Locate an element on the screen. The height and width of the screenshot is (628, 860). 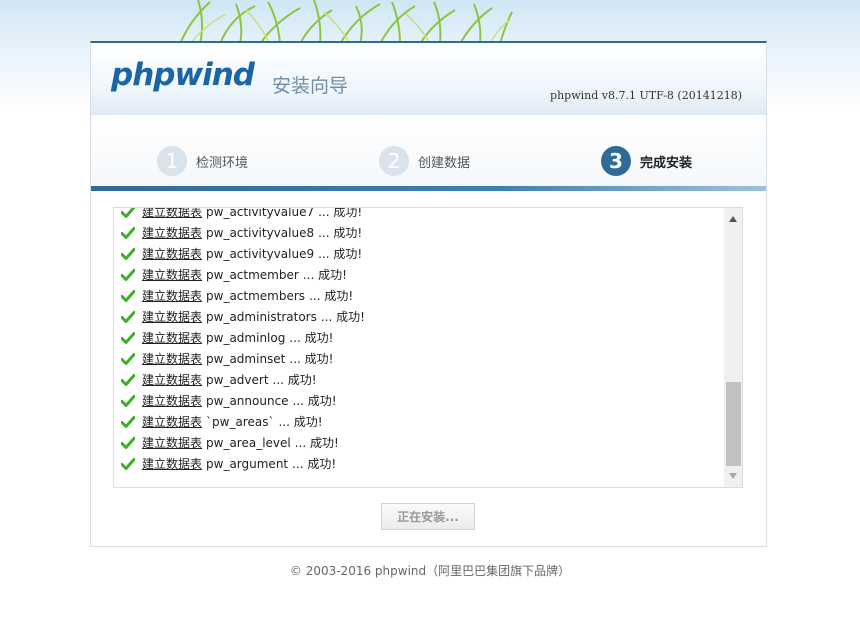
log-row: 建立数据表 pw_argument... 成功! is located at coordinates (421, 463).